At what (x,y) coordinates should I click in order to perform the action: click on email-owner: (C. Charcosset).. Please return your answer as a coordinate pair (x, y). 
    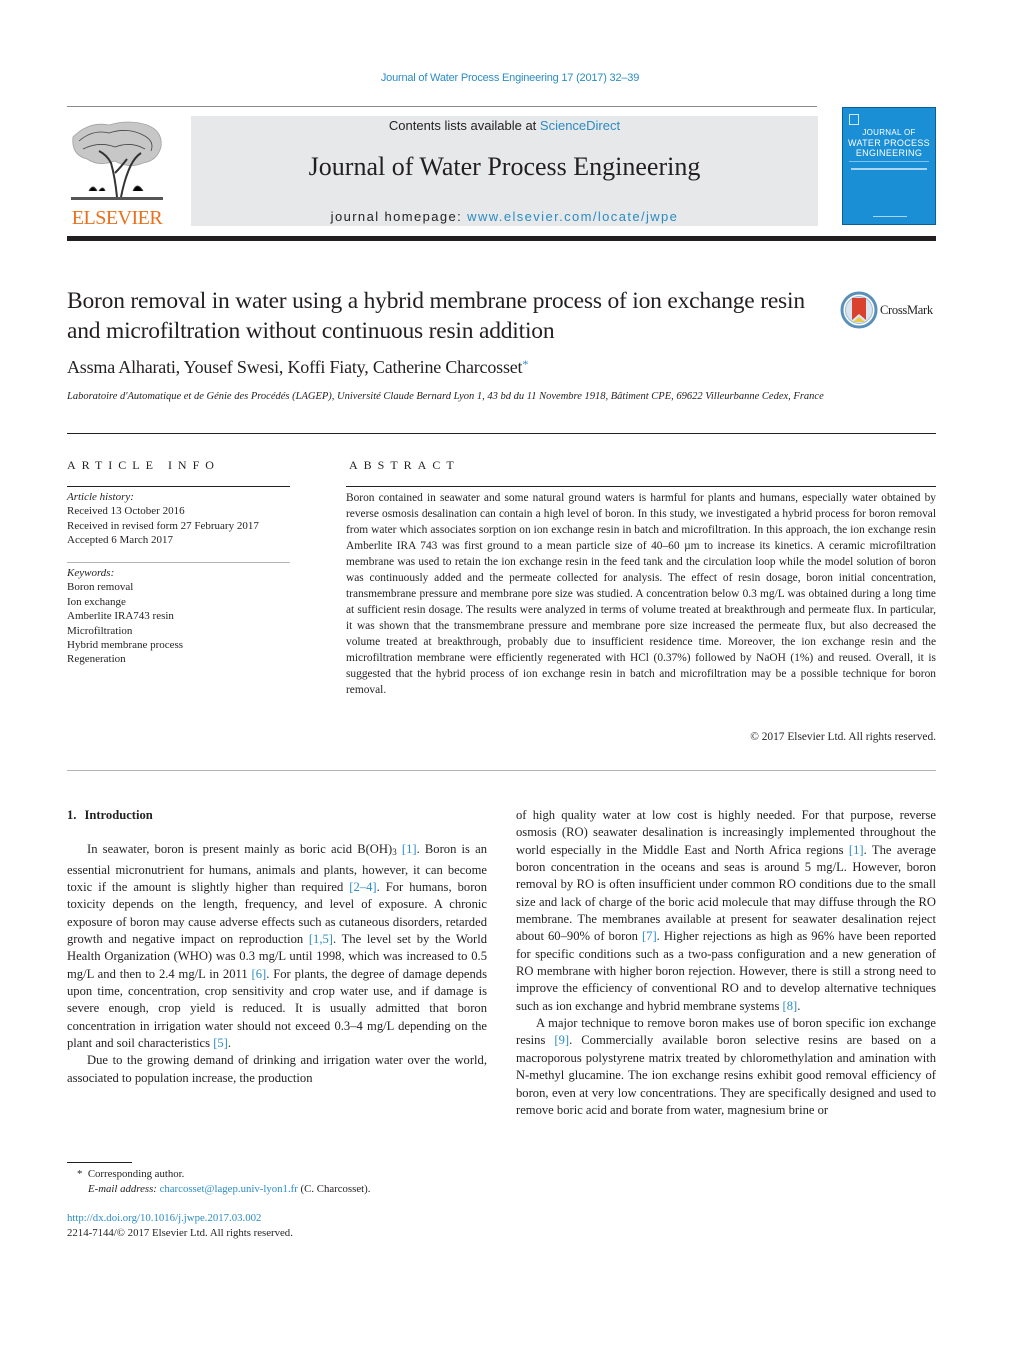
    Looking at the image, I should click on (335, 1188).